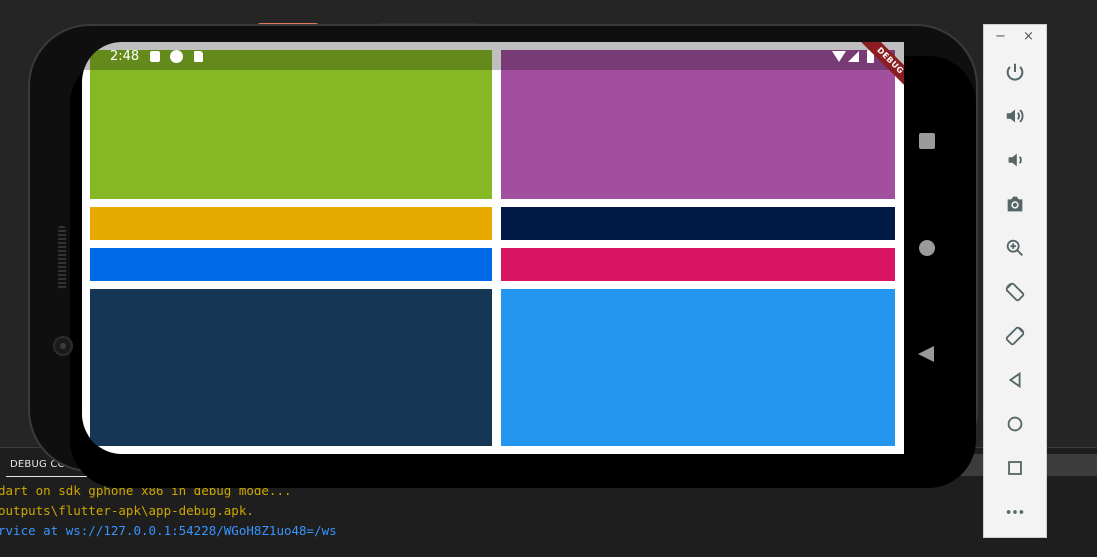 The width and height of the screenshot is (1097, 557). What do you see at coordinates (926, 354) in the screenshot?
I see `back-nav-button` at bounding box center [926, 354].